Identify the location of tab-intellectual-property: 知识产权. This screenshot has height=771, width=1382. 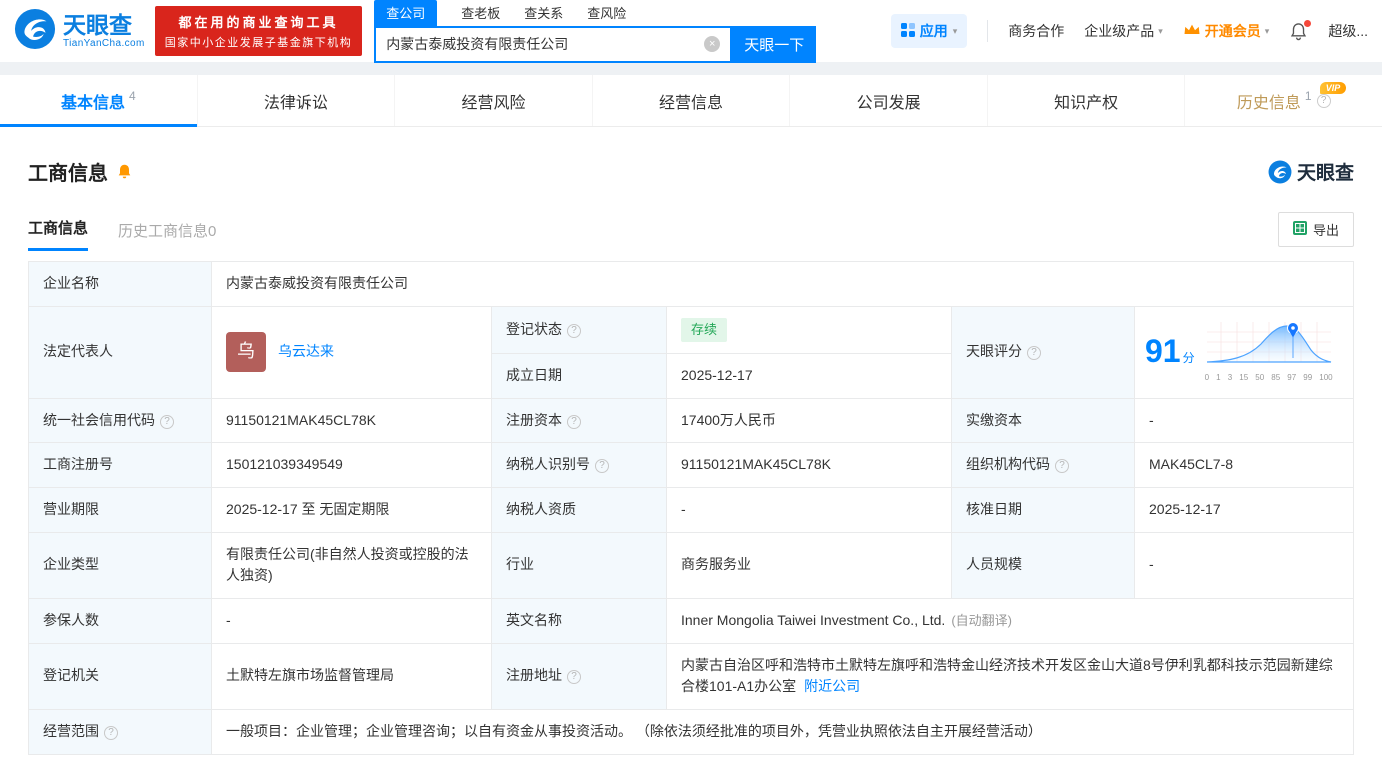
(1085, 100).